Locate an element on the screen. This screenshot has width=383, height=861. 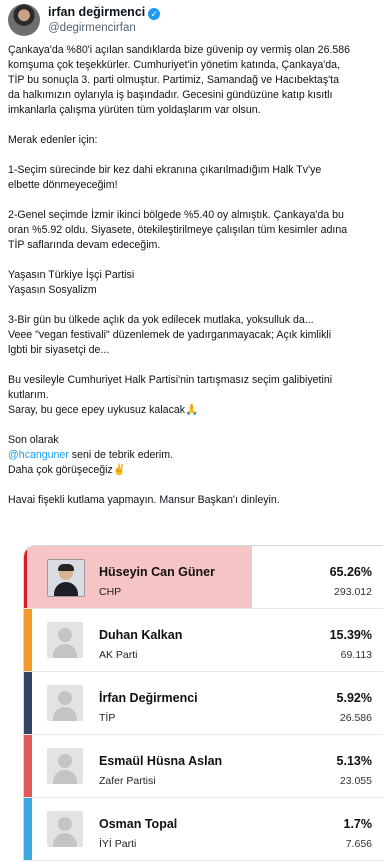
tweet-line: Daha çok görüşeceğiz✌️ is located at coordinates (67, 470).